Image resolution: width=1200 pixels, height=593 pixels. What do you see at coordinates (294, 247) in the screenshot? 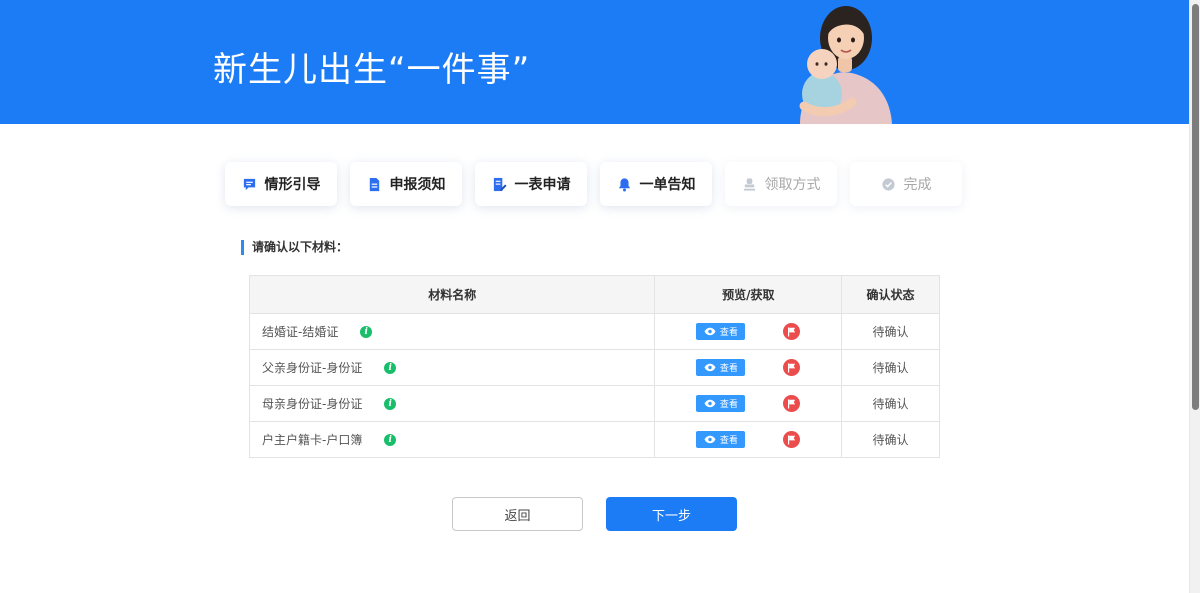
I see `section-title: 请确认以下材料：` at bounding box center [294, 247].